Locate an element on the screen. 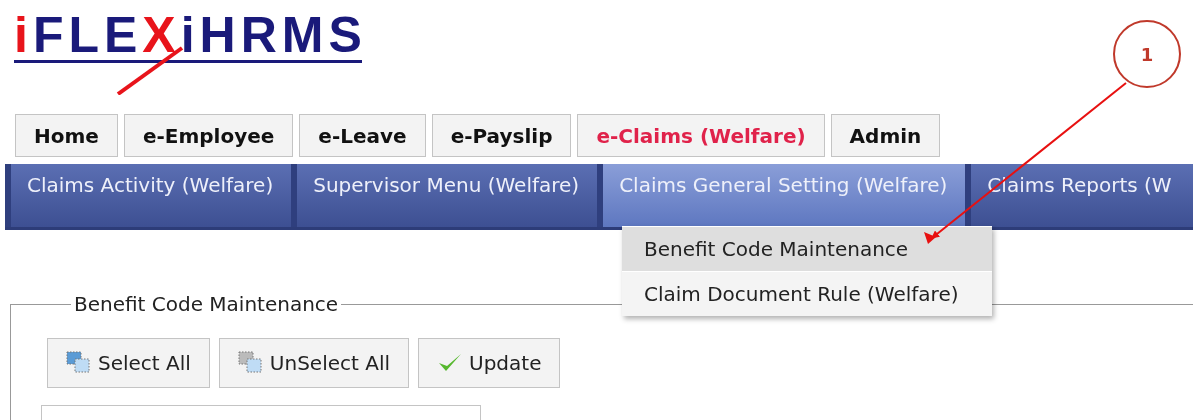 This screenshot has height=420, width=1193. action-button: Update is located at coordinates (489, 363).